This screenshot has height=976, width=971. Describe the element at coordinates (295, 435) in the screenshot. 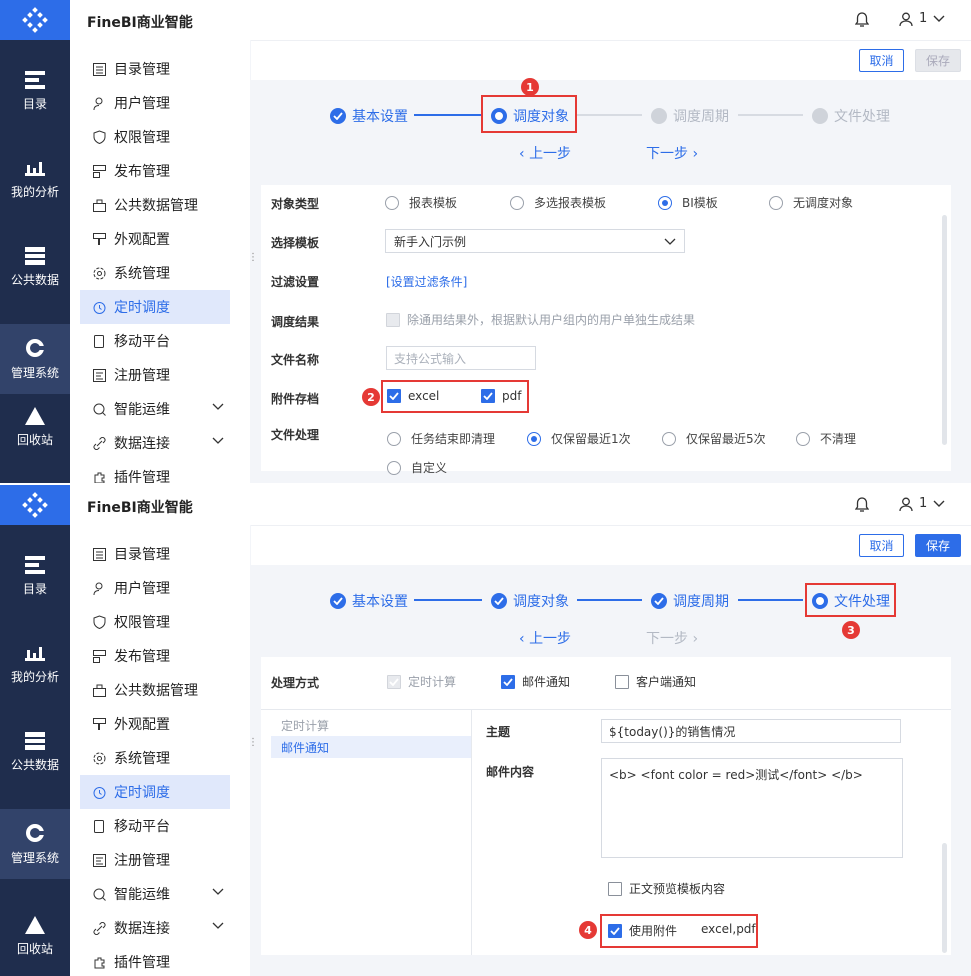

I see `field-label: 文件处理` at that location.